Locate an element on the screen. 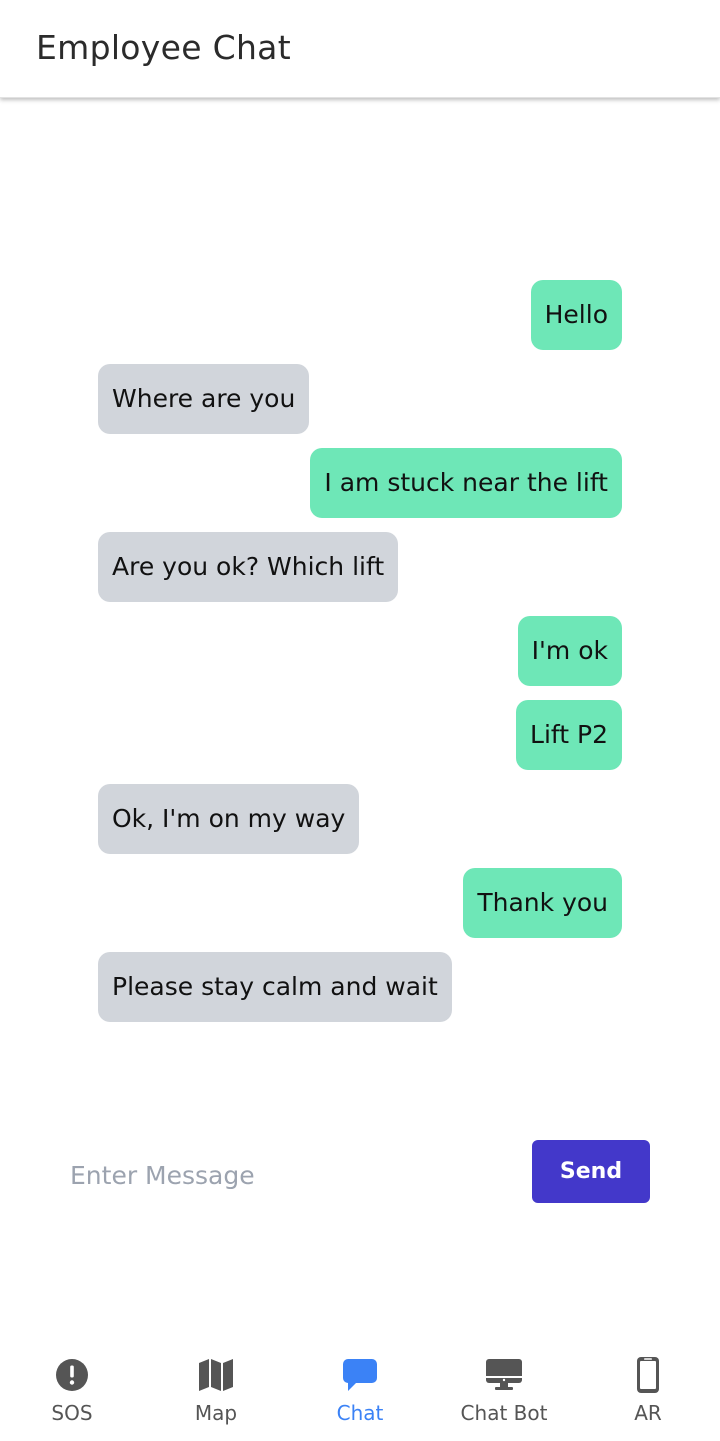 This screenshot has height=1441, width=720. received-message-bubble: Where are you is located at coordinates (204, 399).